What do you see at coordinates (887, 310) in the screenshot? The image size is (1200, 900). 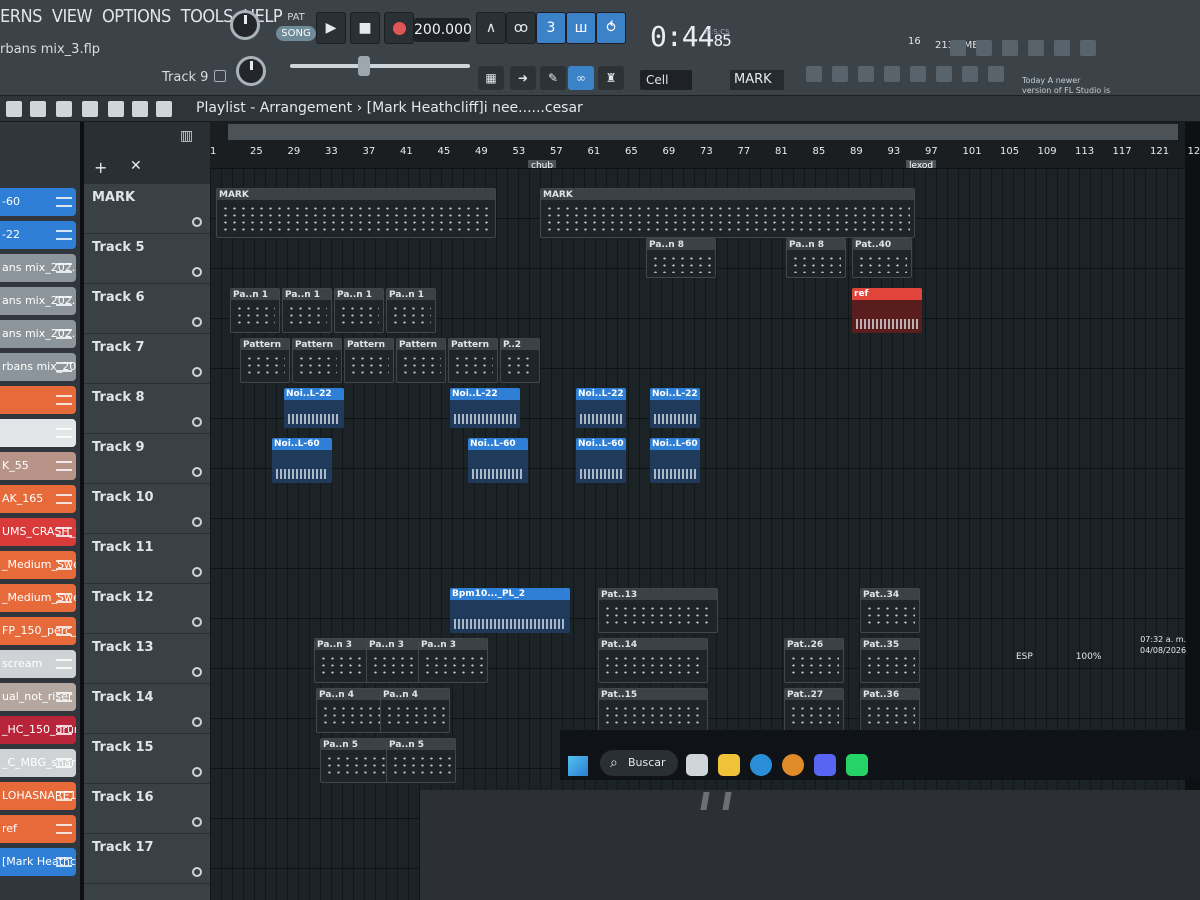 I see `playlist-clip: ref` at bounding box center [887, 310].